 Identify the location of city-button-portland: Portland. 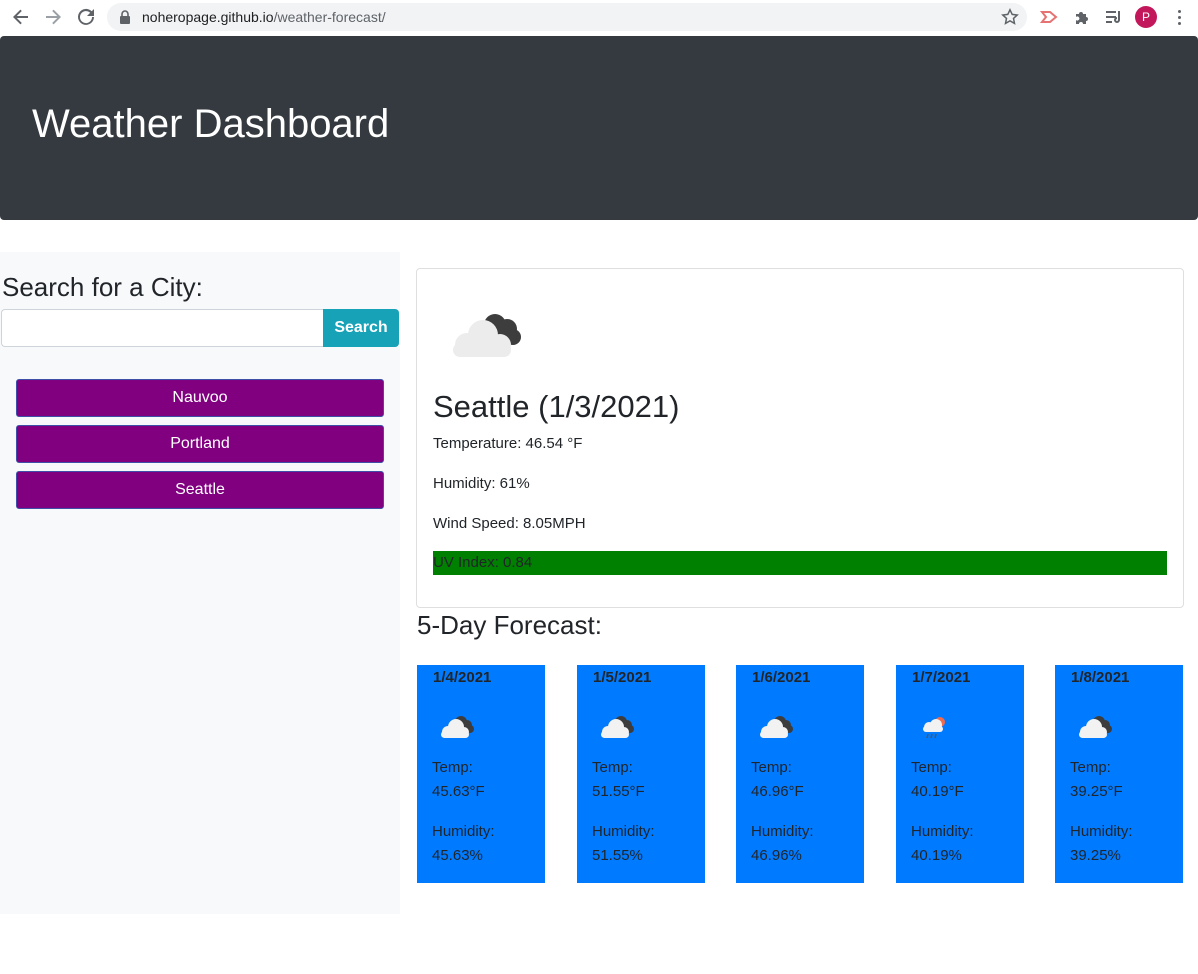
(200, 444).